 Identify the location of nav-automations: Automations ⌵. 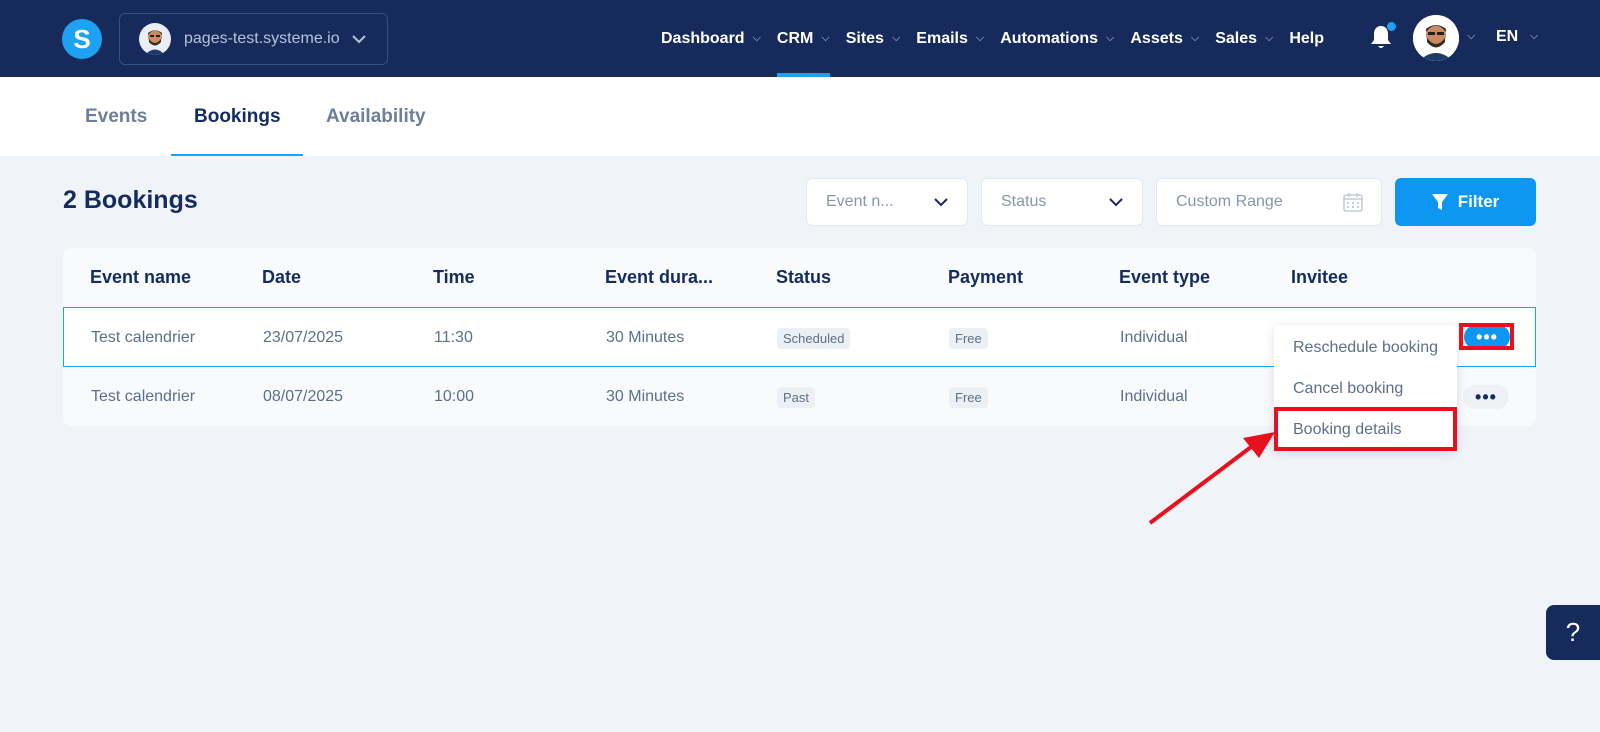
(1057, 38).